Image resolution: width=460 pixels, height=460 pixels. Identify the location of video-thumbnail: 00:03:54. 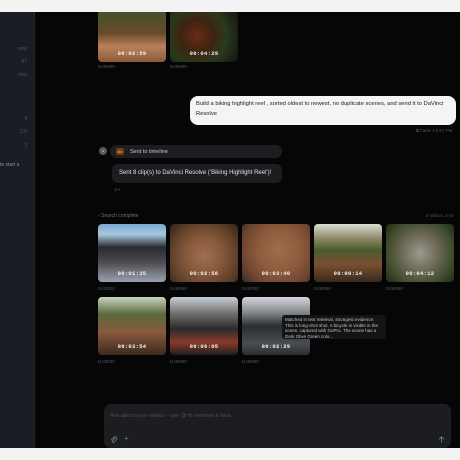
(132, 326).